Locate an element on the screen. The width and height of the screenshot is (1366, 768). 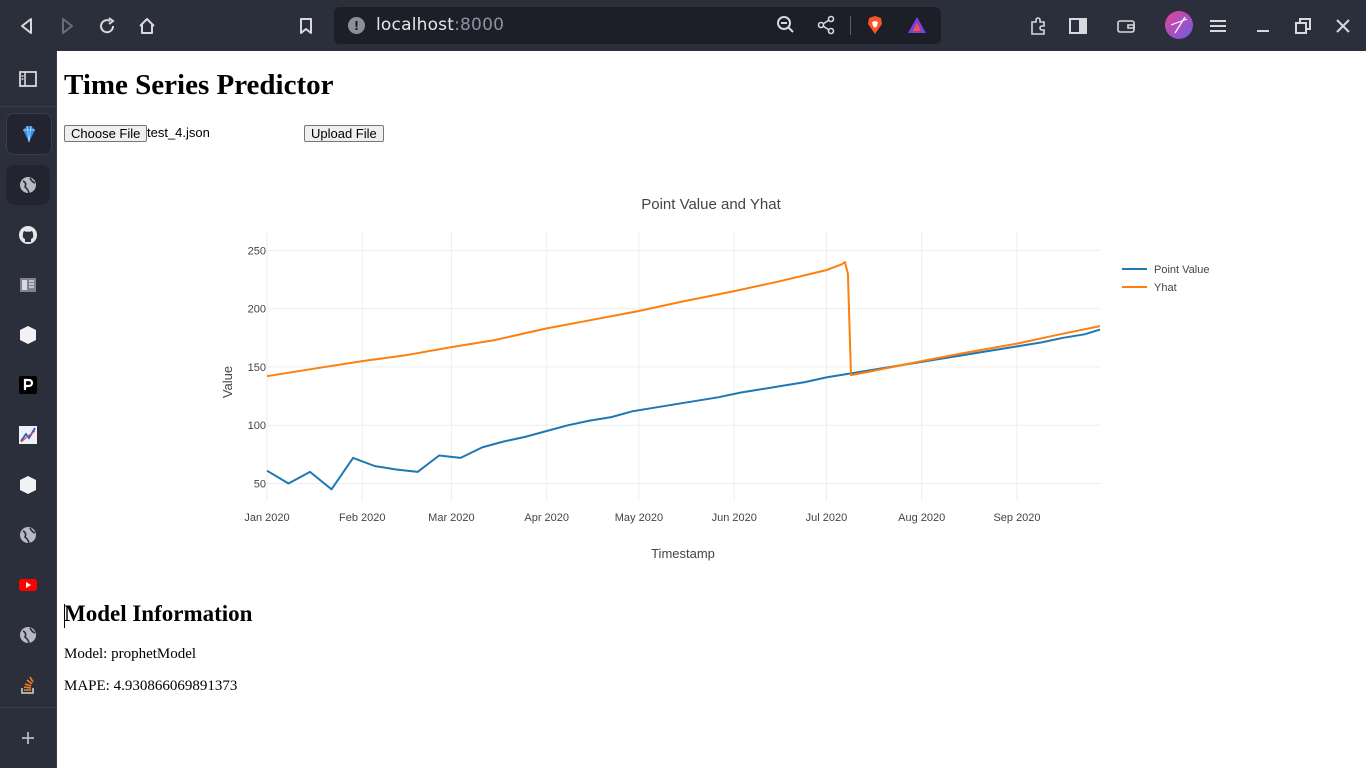
minimize-icon is located at coordinates (1263, 26).